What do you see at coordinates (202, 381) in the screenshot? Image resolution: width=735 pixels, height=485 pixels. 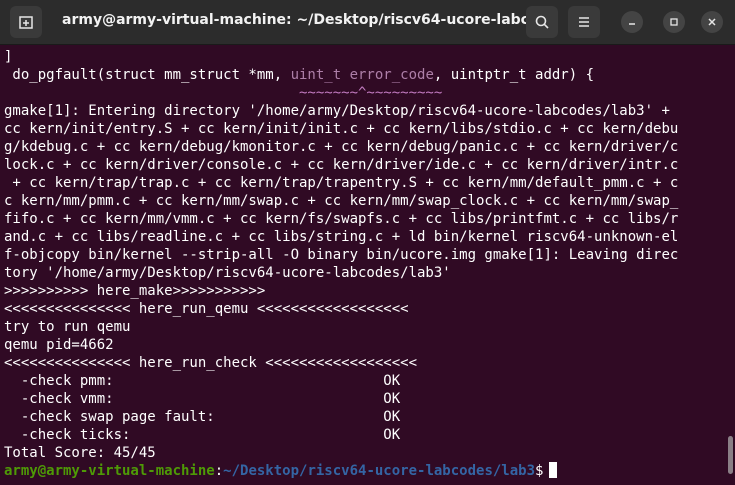 I see `check-result: -check pmm: OK` at bounding box center [202, 381].